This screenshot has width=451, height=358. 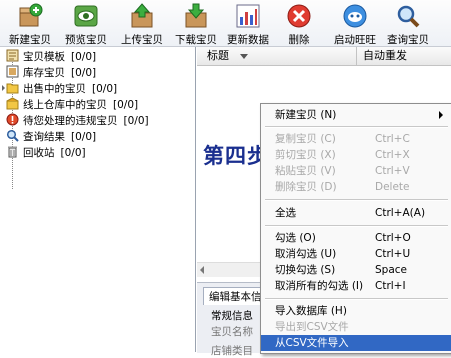 I want to click on menu-item-label: 从CSV文件导入, so click(x=312, y=343).